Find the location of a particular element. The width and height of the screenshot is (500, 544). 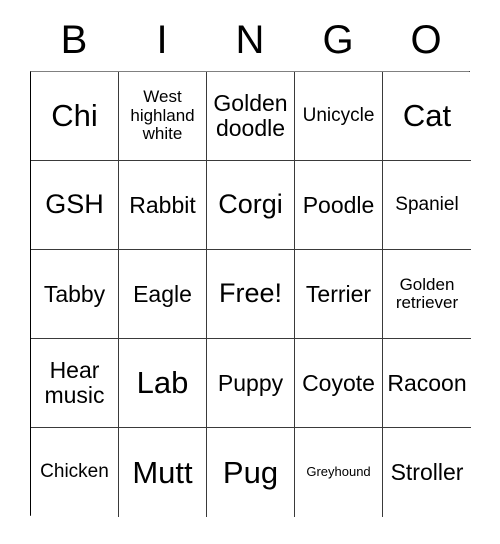

bingo-cell: Puppy is located at coordinates (251, 383).